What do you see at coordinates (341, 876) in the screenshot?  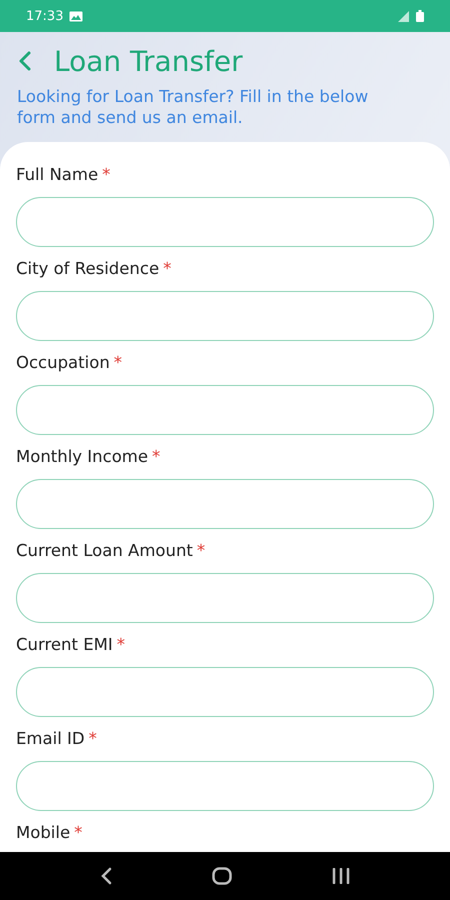 I see `recent-apps-icon` at bounding box center [341, 876].